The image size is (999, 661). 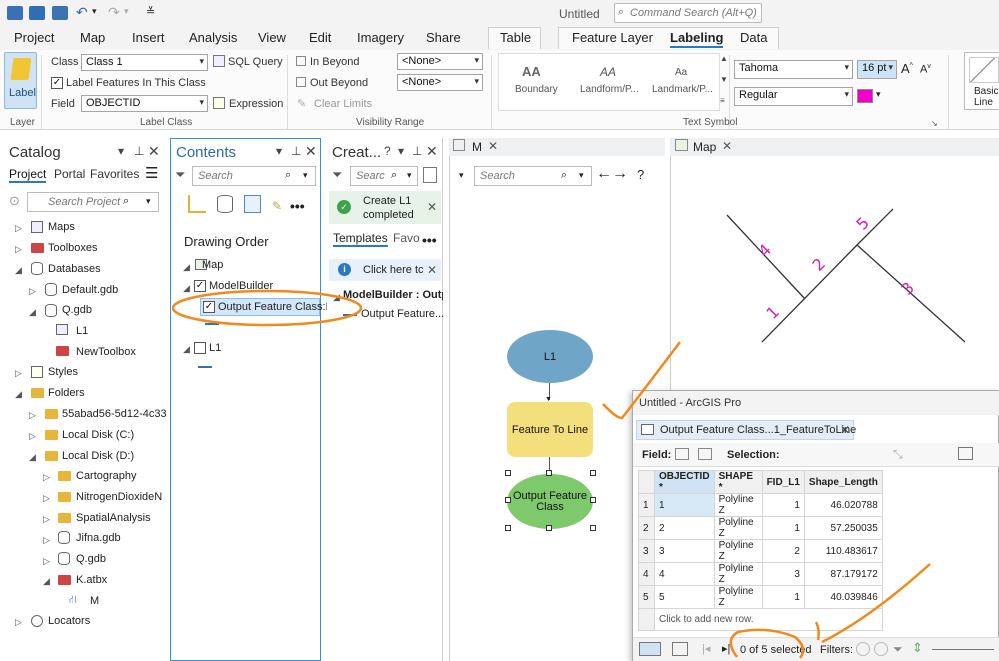 What do you see at coordinates (432, 270) in the screenshot?
I see `dismiss-info-icon: ✕` at bounding box center [432, 270].